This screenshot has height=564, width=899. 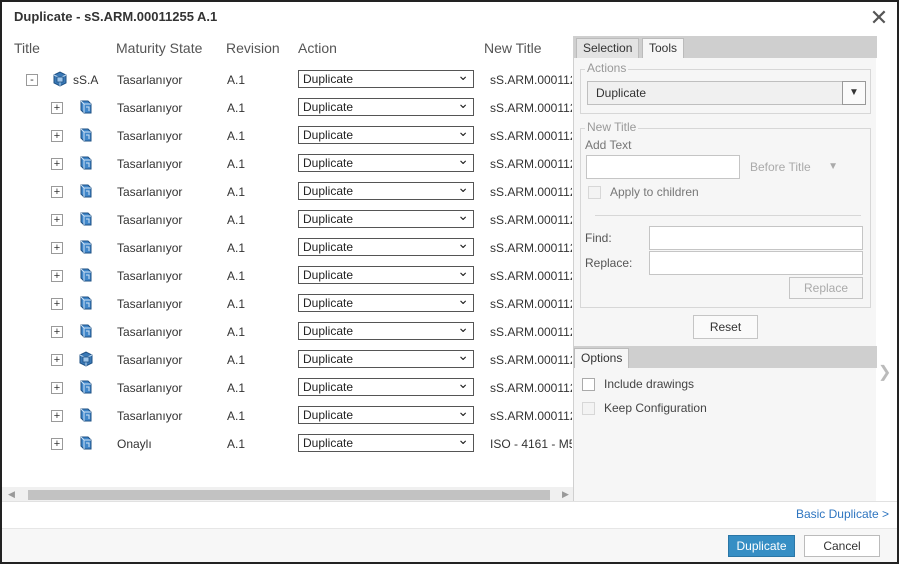 I want to click on column-header-new-title: New Title, so click(x=513, y=48).